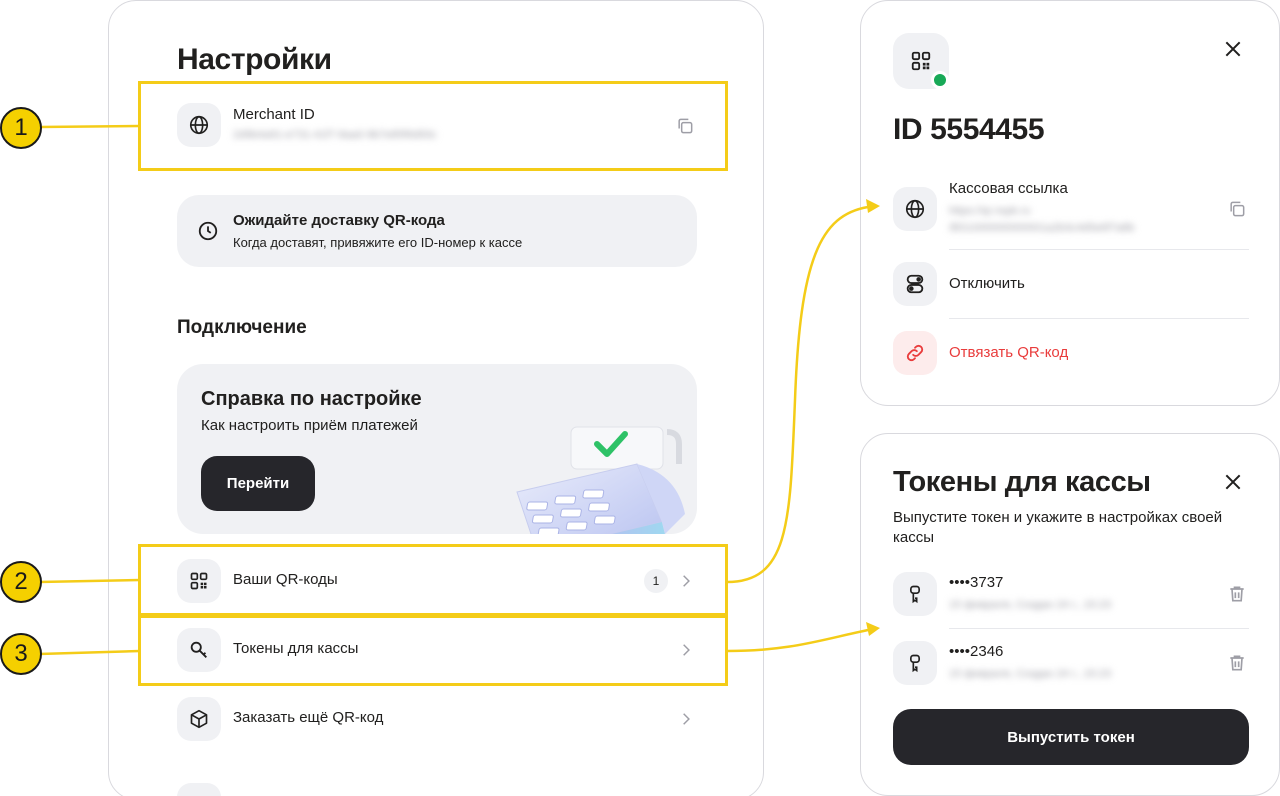  Describe the element at coordinates (987, 283) in the screenshot. I see `disable-label: Отключить` at that location.